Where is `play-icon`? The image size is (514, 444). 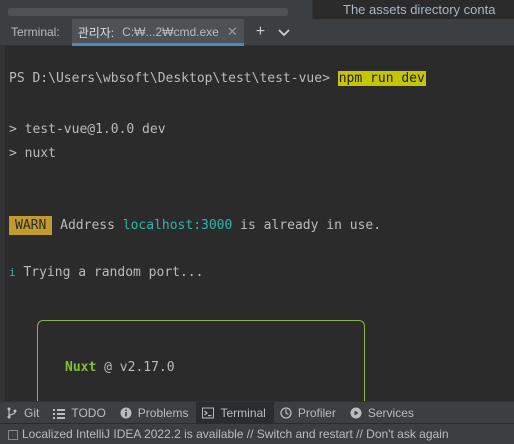
play-icon is located at coordinates (356, 412).